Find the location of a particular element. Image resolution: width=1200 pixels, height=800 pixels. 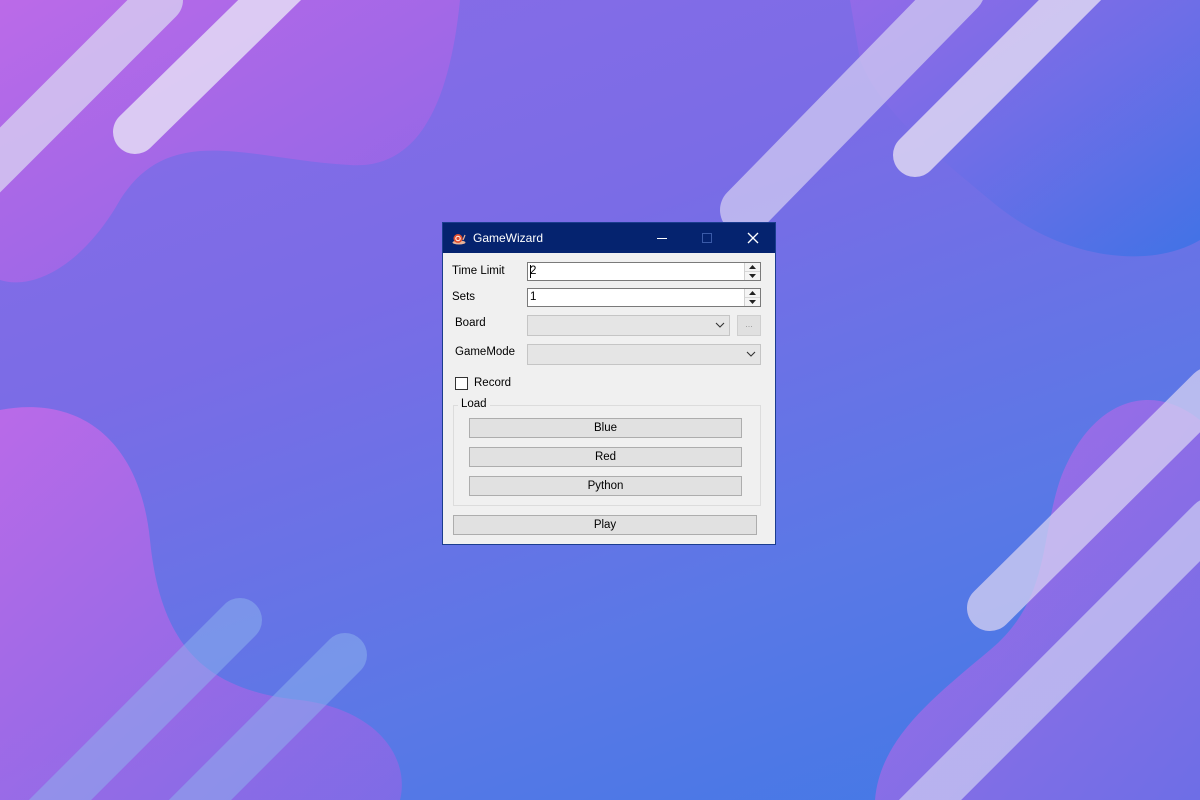

window-title: GameWizard is located at coordinates (508, 238).